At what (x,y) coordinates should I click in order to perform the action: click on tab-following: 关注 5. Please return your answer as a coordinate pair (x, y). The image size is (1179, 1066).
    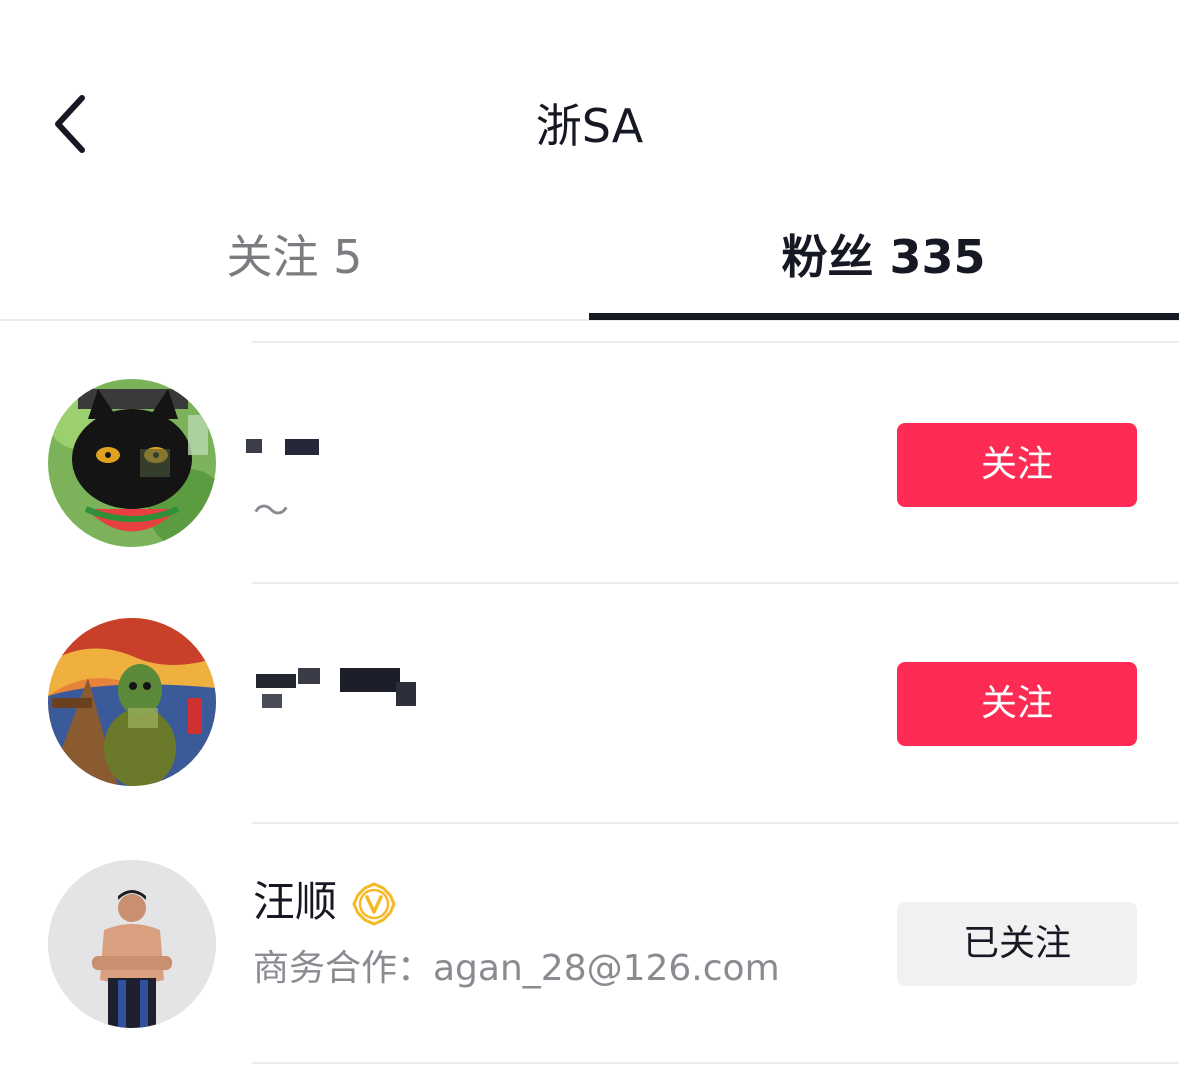
    Looking at the image, I should click on (294, 257).